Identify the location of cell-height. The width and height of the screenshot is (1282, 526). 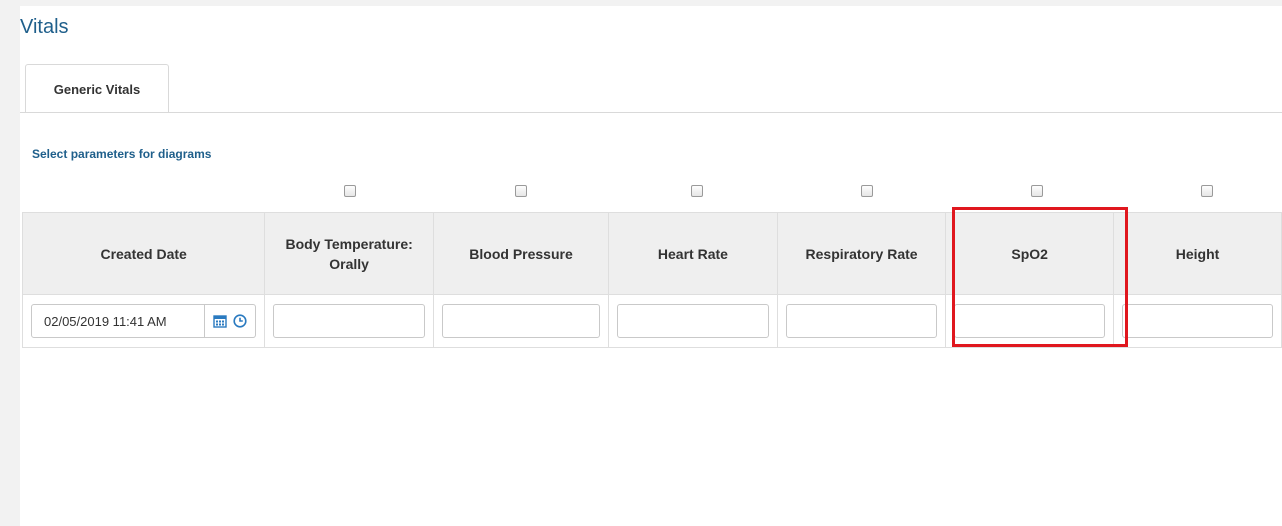
(1197, 321).